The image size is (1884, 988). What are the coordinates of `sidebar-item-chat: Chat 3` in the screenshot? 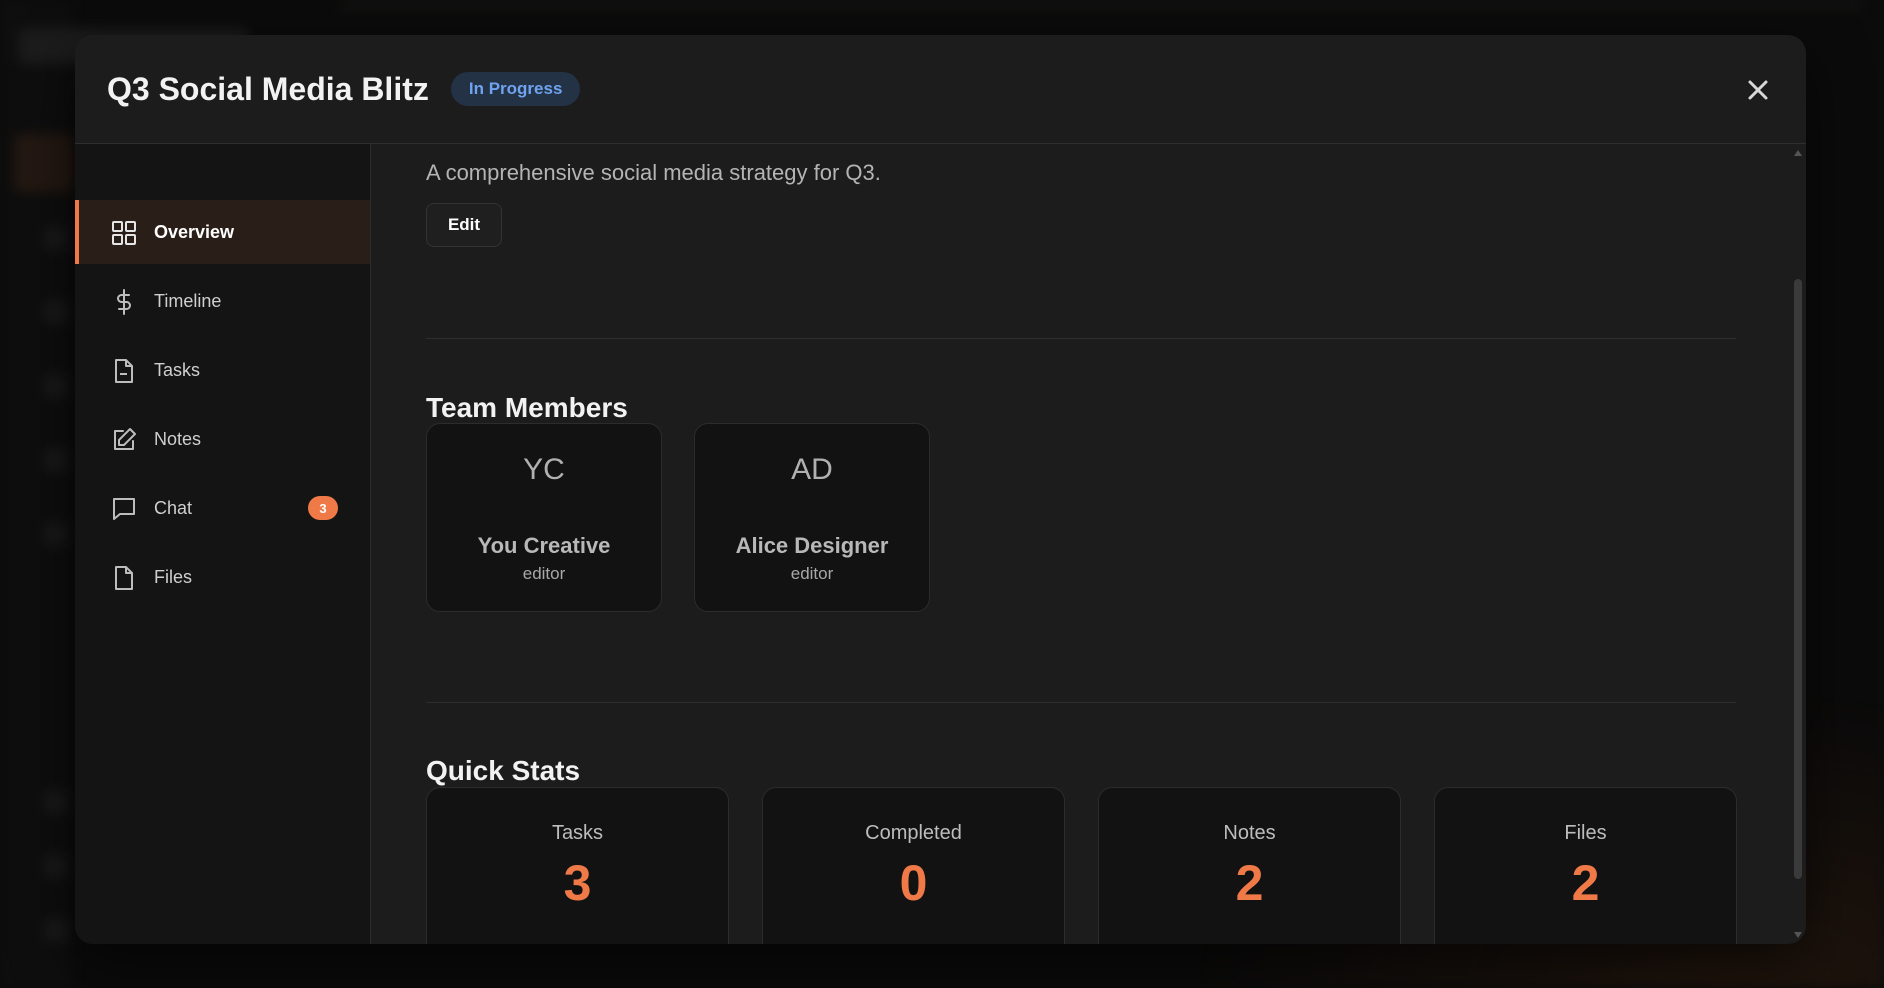 It's located at (222, 508).